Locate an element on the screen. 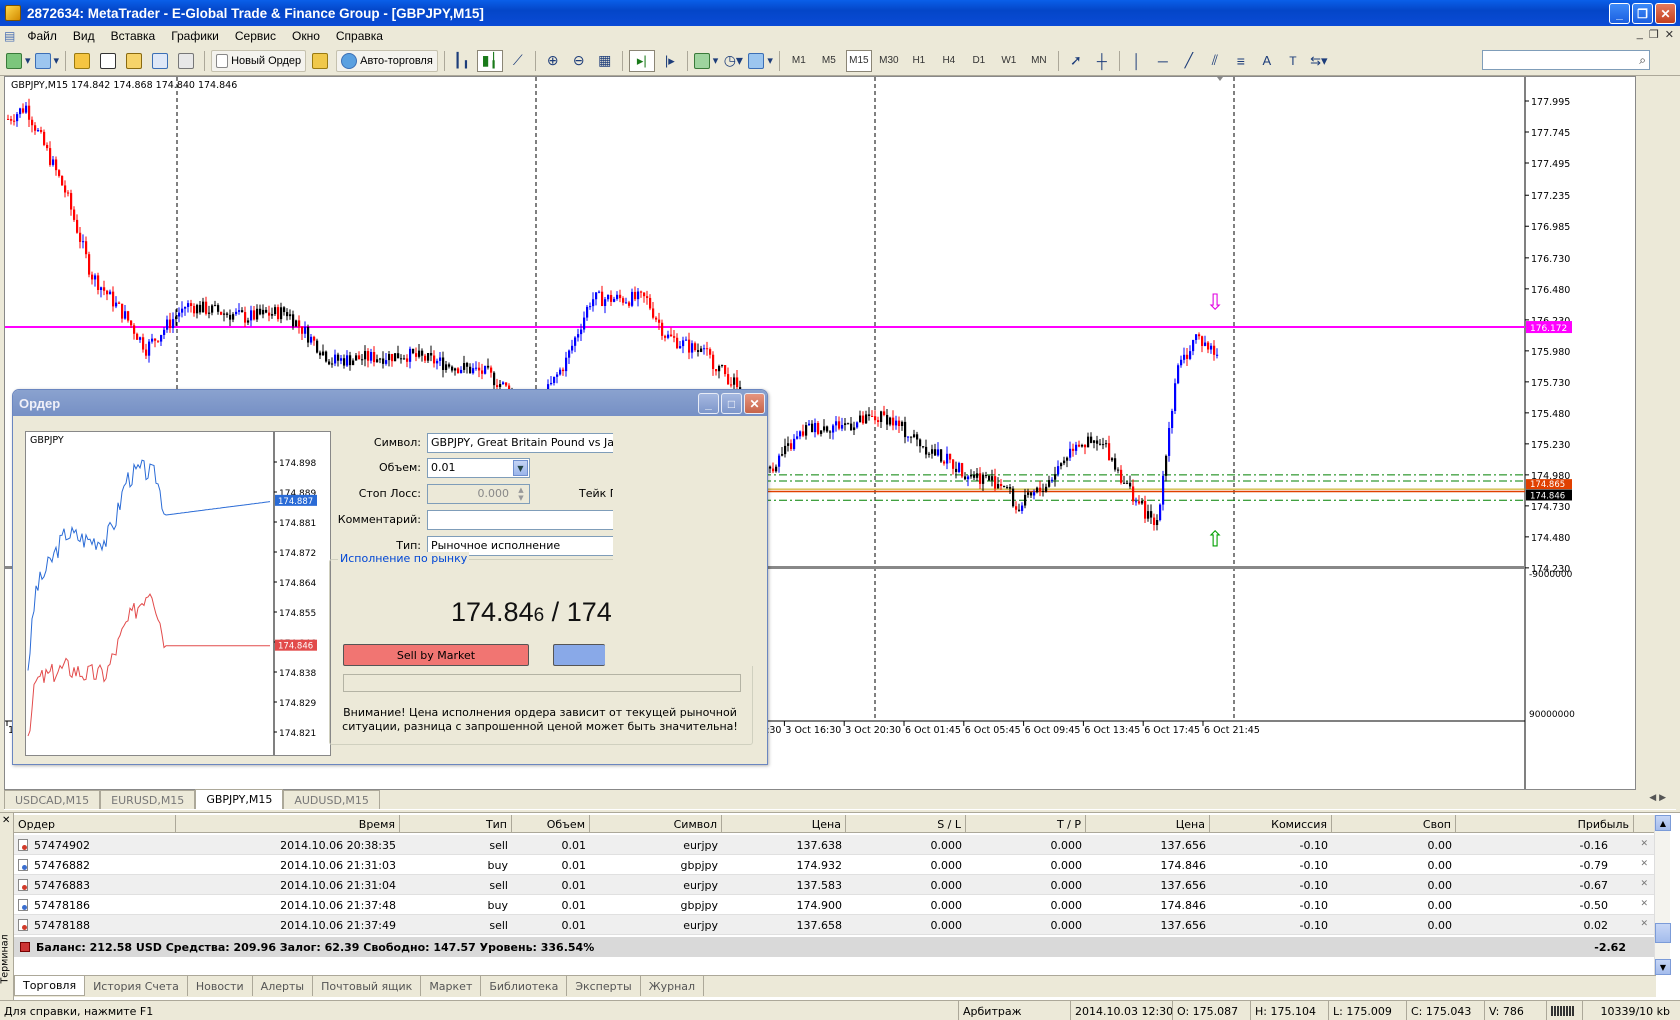  tf-h1: H1 is located at coordinates (919, 61).